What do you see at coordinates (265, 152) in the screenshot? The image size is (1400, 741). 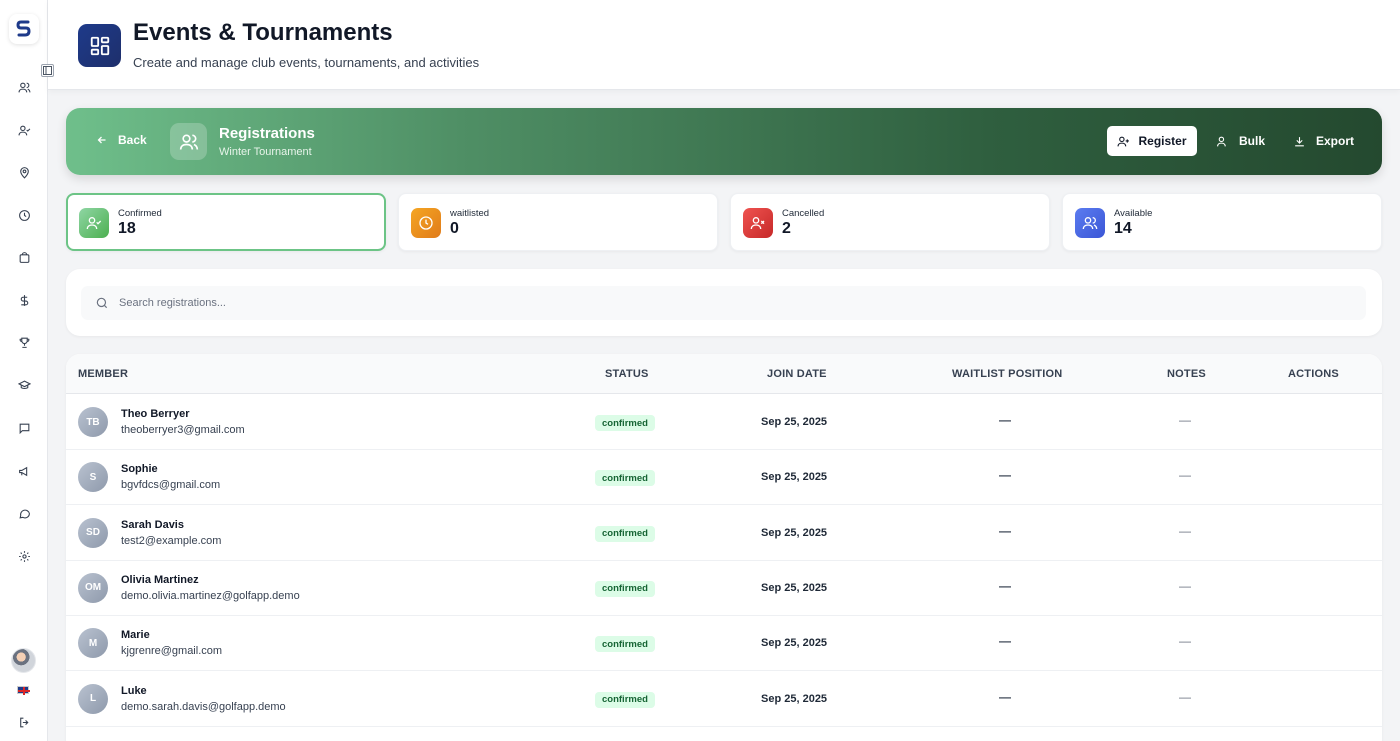 I see `banner-subtitle: Winter Tournament` at bounding box center [265, 152].